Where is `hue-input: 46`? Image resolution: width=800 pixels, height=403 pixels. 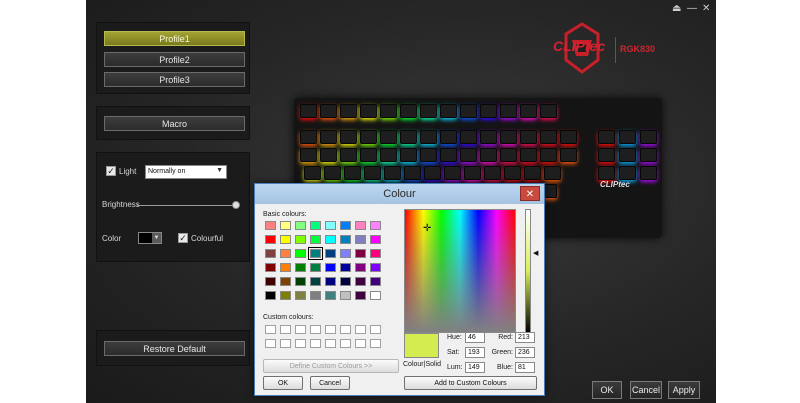
hue-input: 46 is located at coordinates (475, 337).